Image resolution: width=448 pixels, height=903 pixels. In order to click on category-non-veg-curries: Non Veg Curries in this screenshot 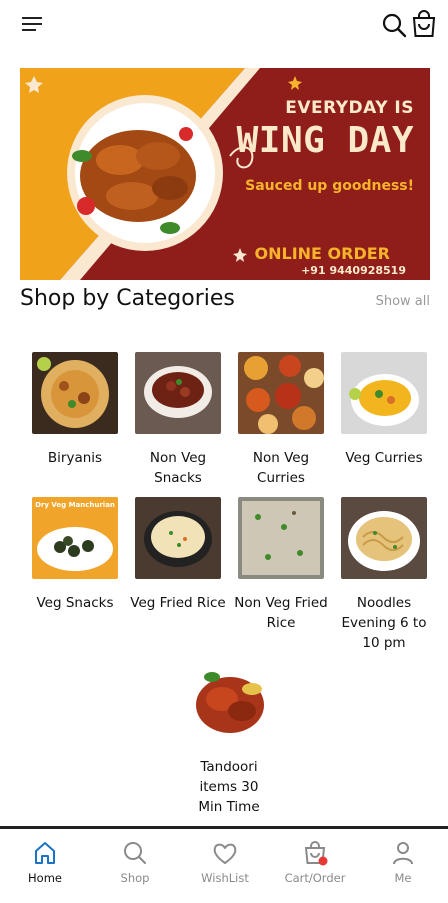, I will do `click(281, 420)`.